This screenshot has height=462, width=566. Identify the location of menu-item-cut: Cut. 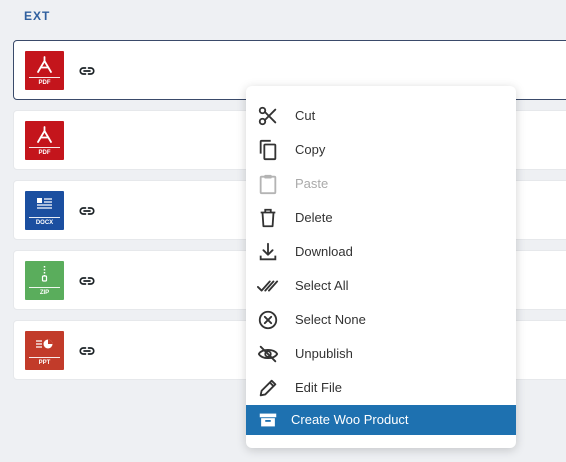
(381, 116).